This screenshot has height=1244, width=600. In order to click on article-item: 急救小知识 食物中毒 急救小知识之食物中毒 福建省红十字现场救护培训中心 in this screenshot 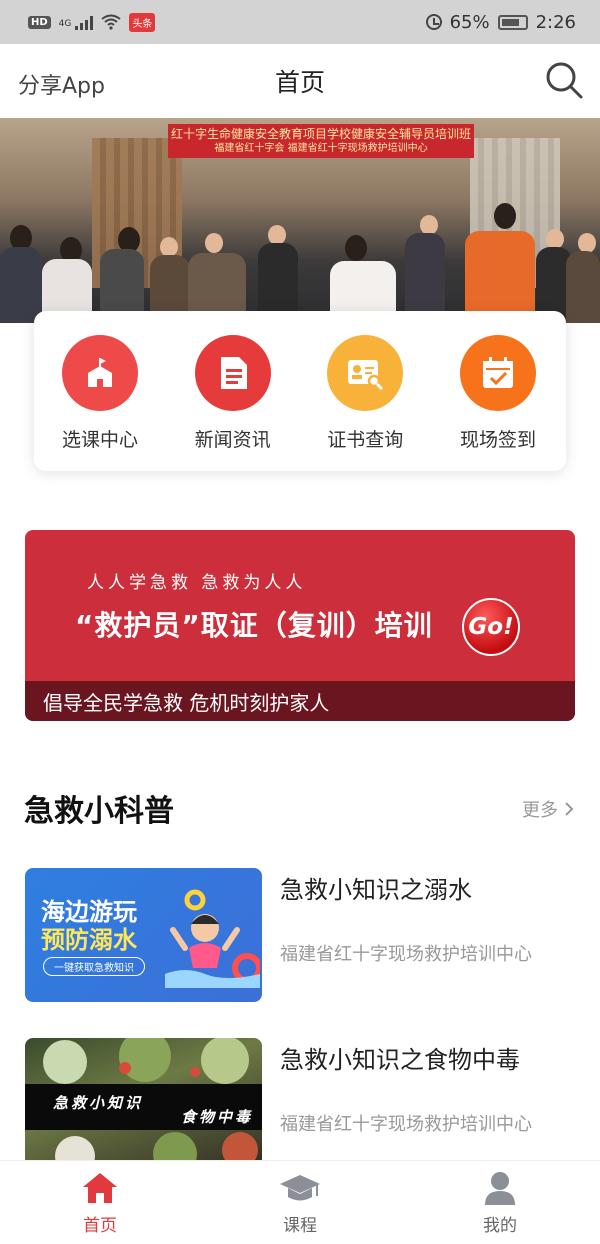, I will do `click(300, 1105)`.